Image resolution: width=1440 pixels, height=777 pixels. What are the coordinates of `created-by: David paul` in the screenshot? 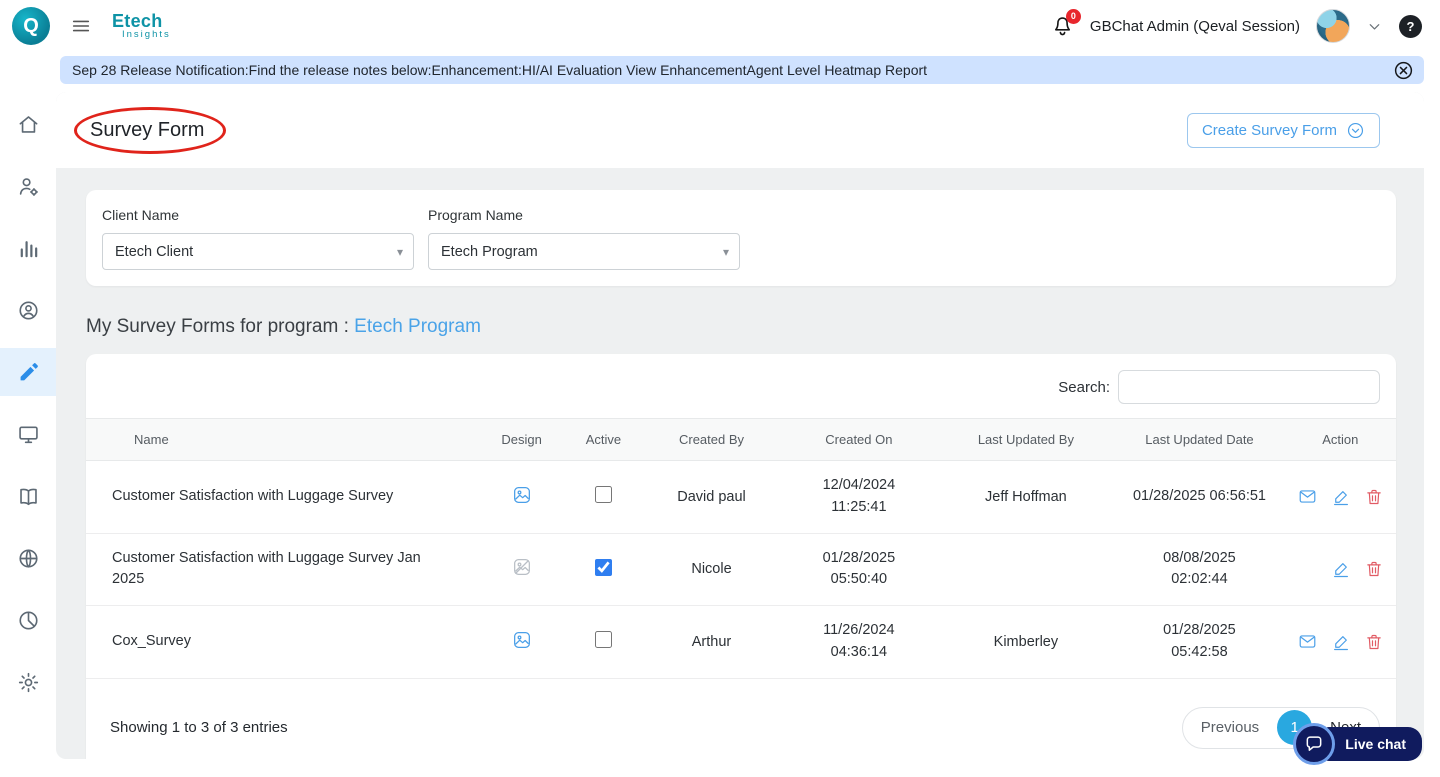 It's located at (711, 497).